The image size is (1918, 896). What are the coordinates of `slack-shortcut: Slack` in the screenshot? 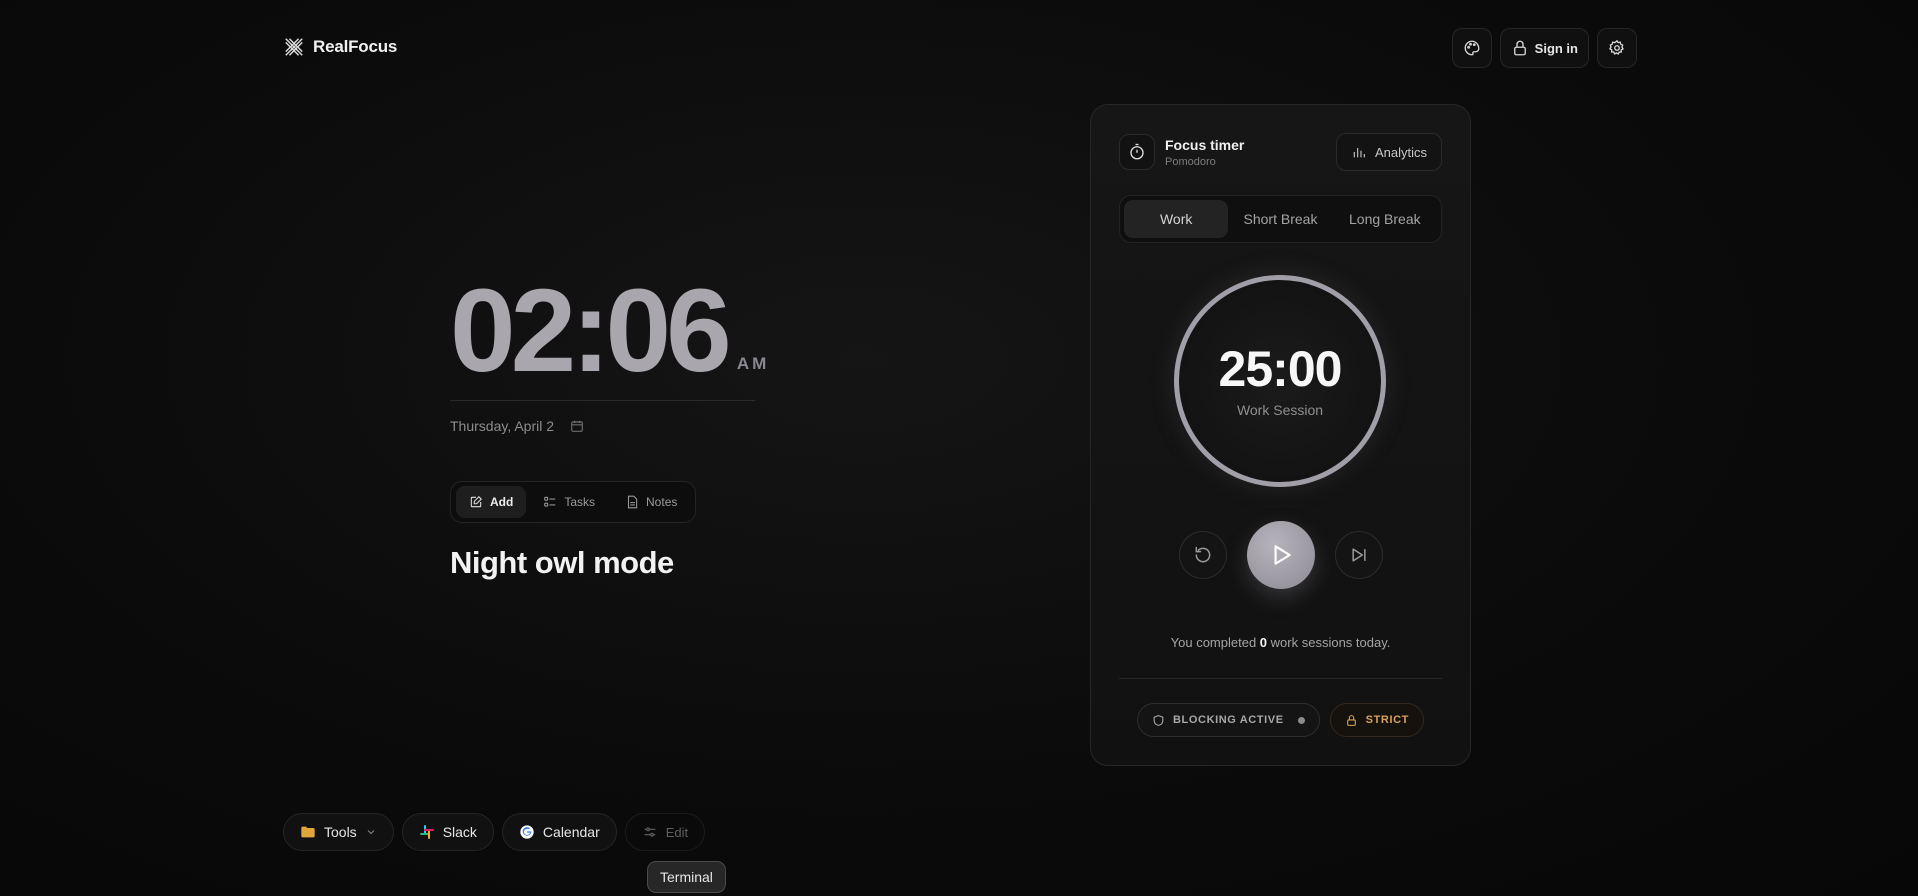 It's located at (447, 832).